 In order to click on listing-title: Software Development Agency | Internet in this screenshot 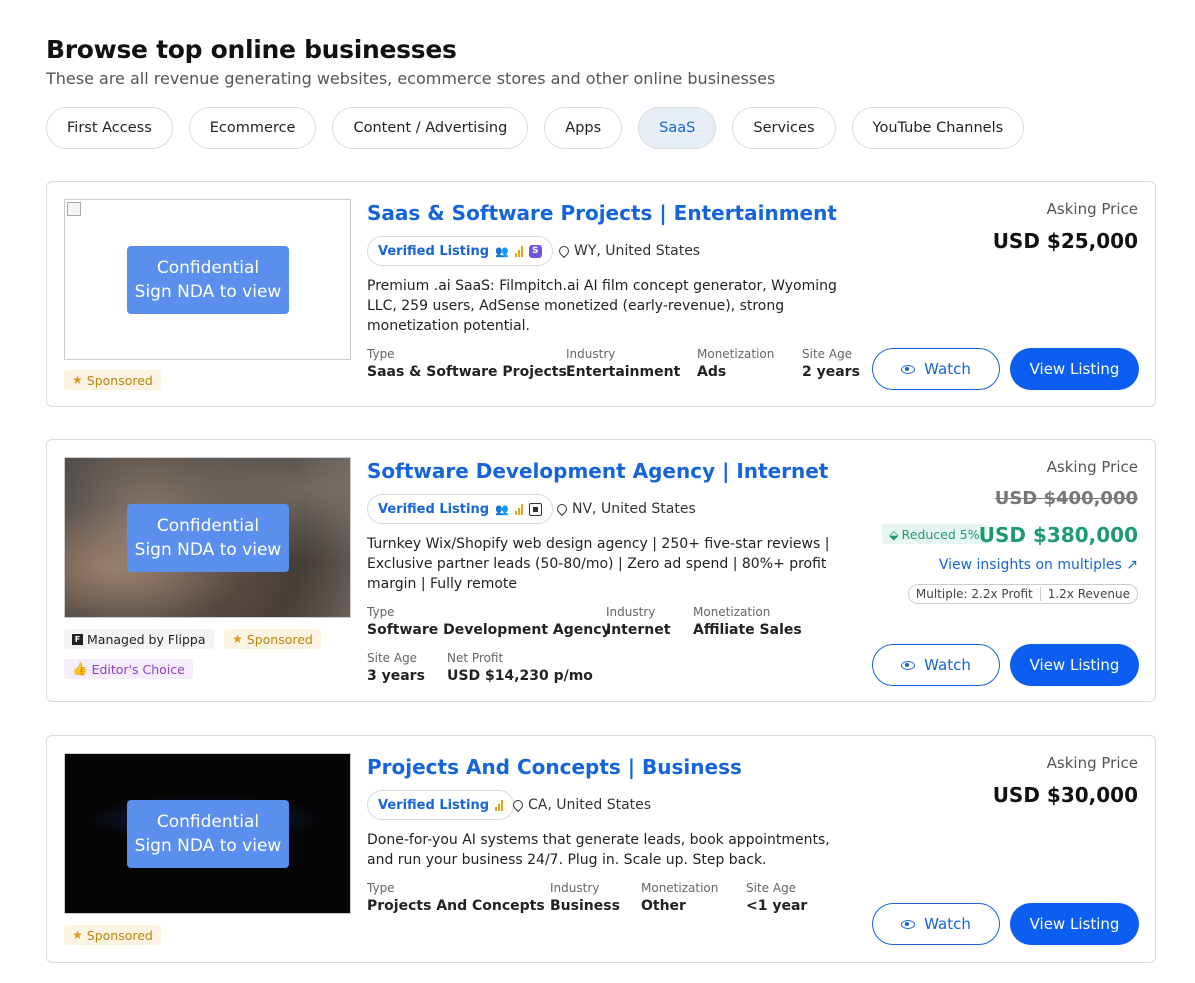, I will do `click(597, 471)`.